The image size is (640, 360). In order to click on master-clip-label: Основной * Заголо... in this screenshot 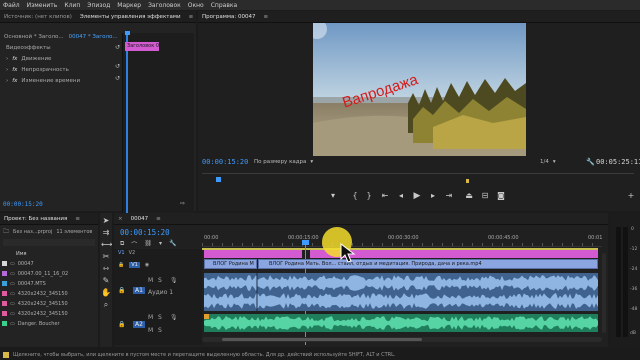, I will do `click(34, 37)`.